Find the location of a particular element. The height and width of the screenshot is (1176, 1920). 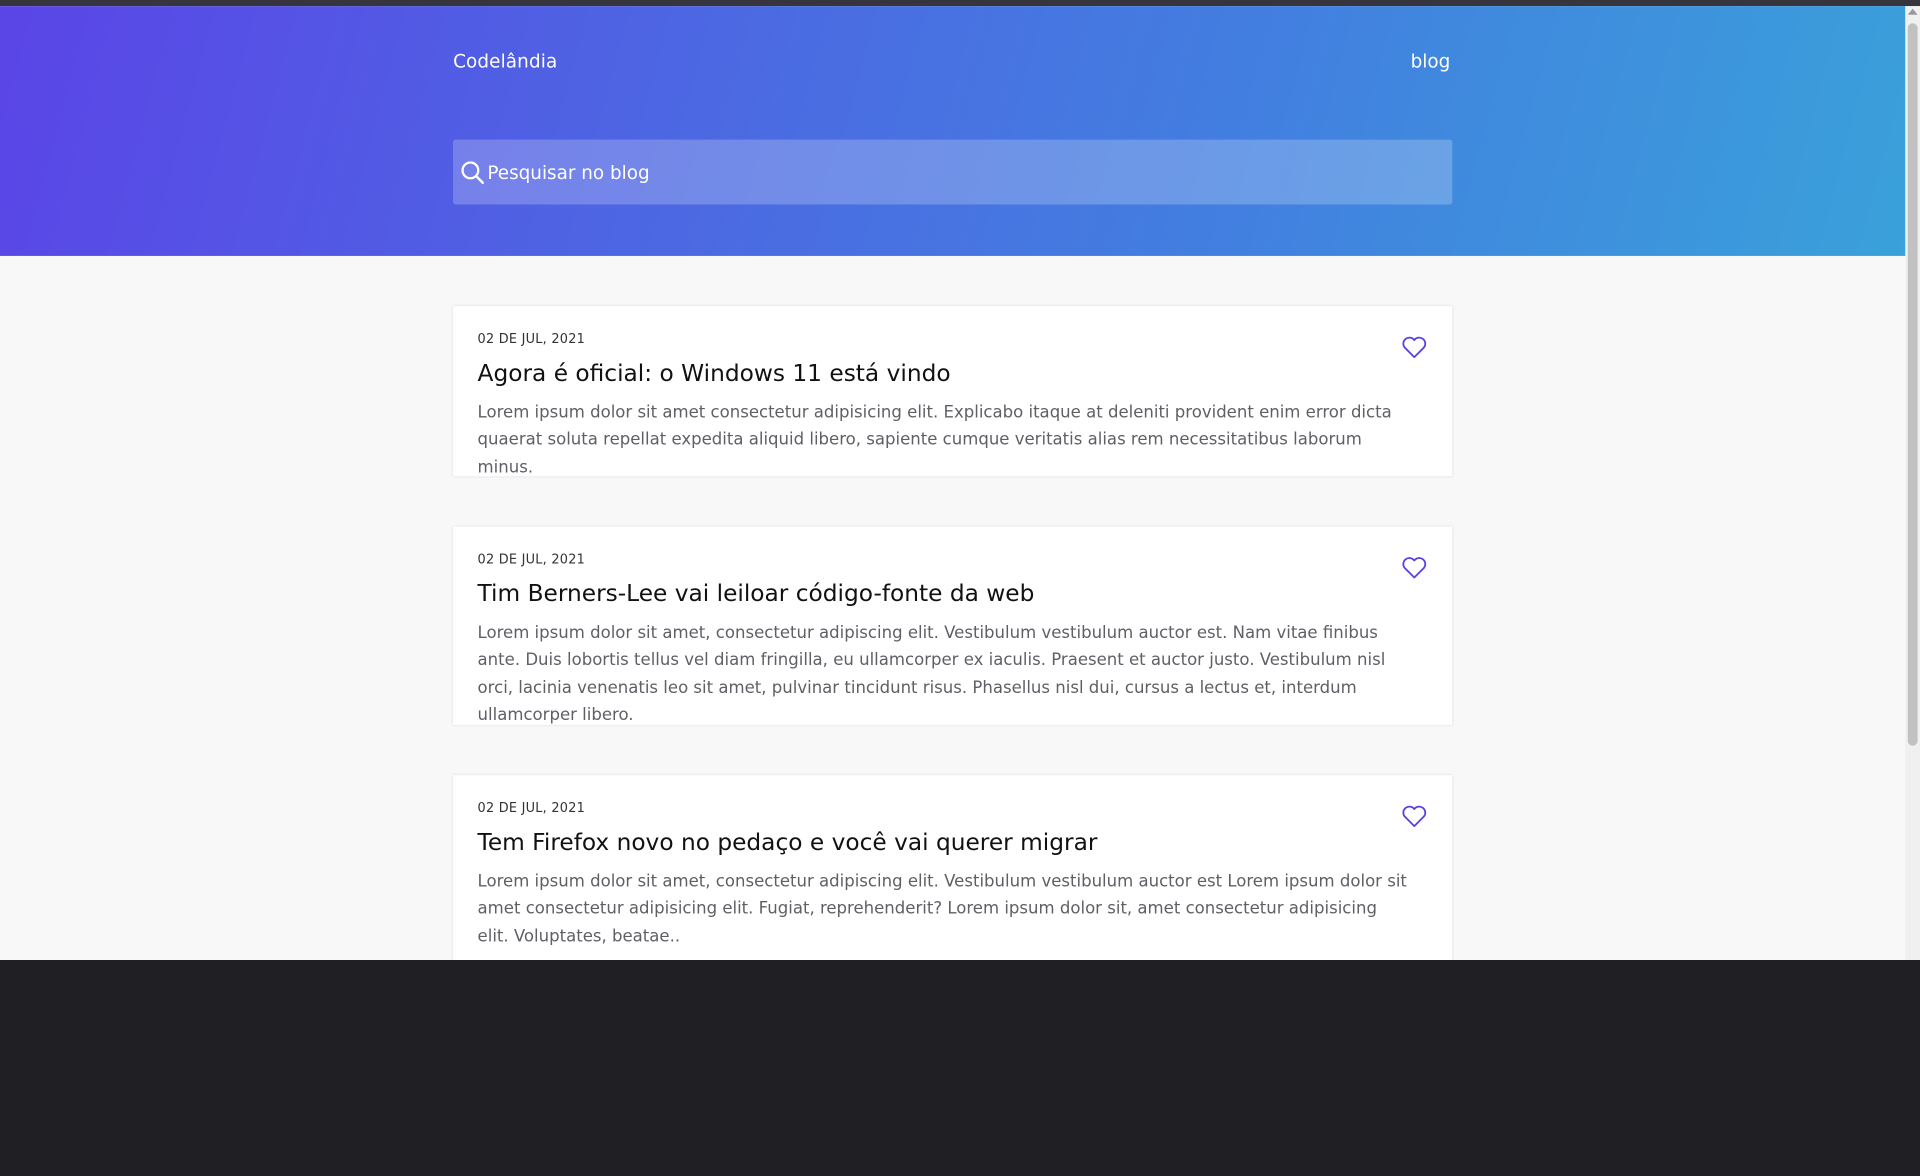

search-icon is located at coordinates (472, 172).